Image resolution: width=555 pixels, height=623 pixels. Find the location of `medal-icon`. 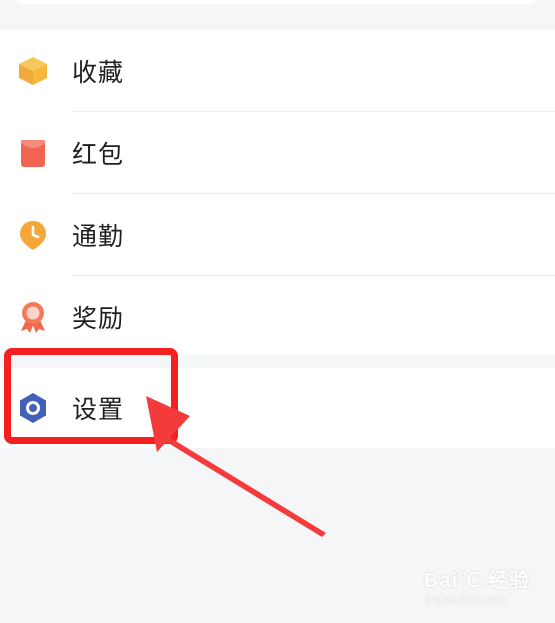

medal-icon is located at coordinates (33, 317).